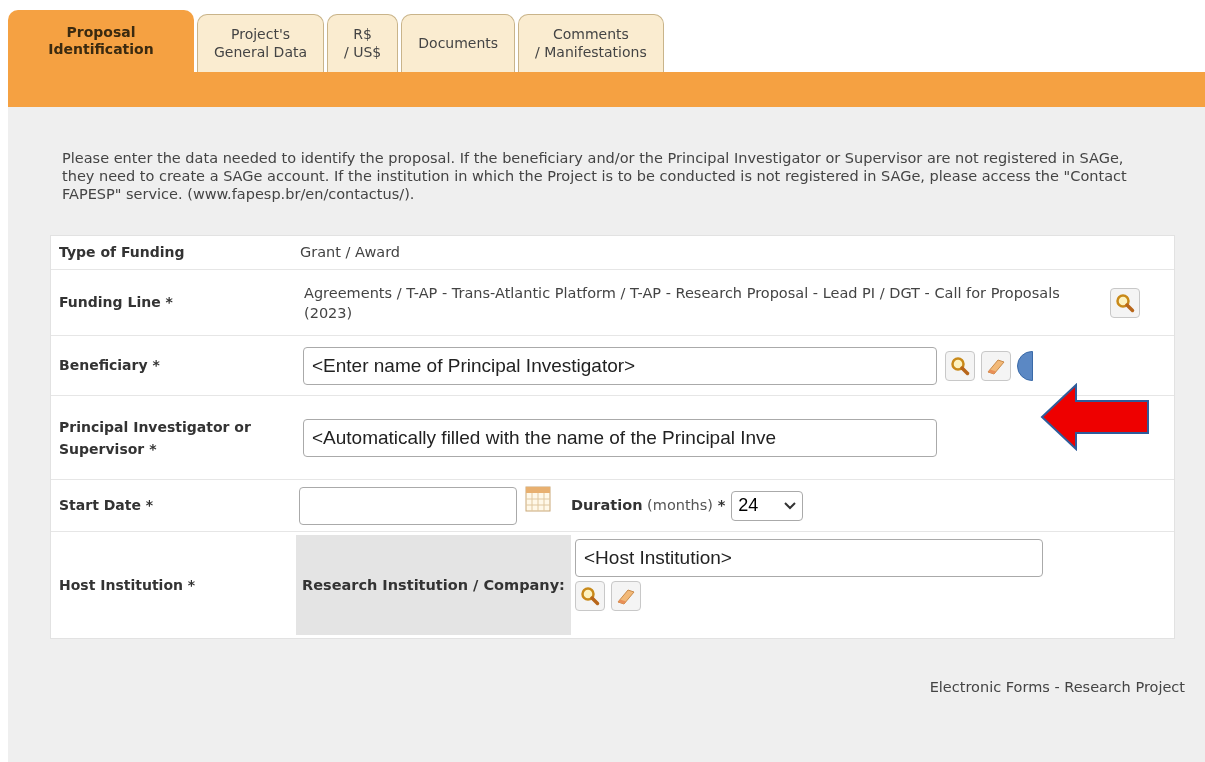  I want to click on tab: Comments / Manifestations, so click(591, 43).